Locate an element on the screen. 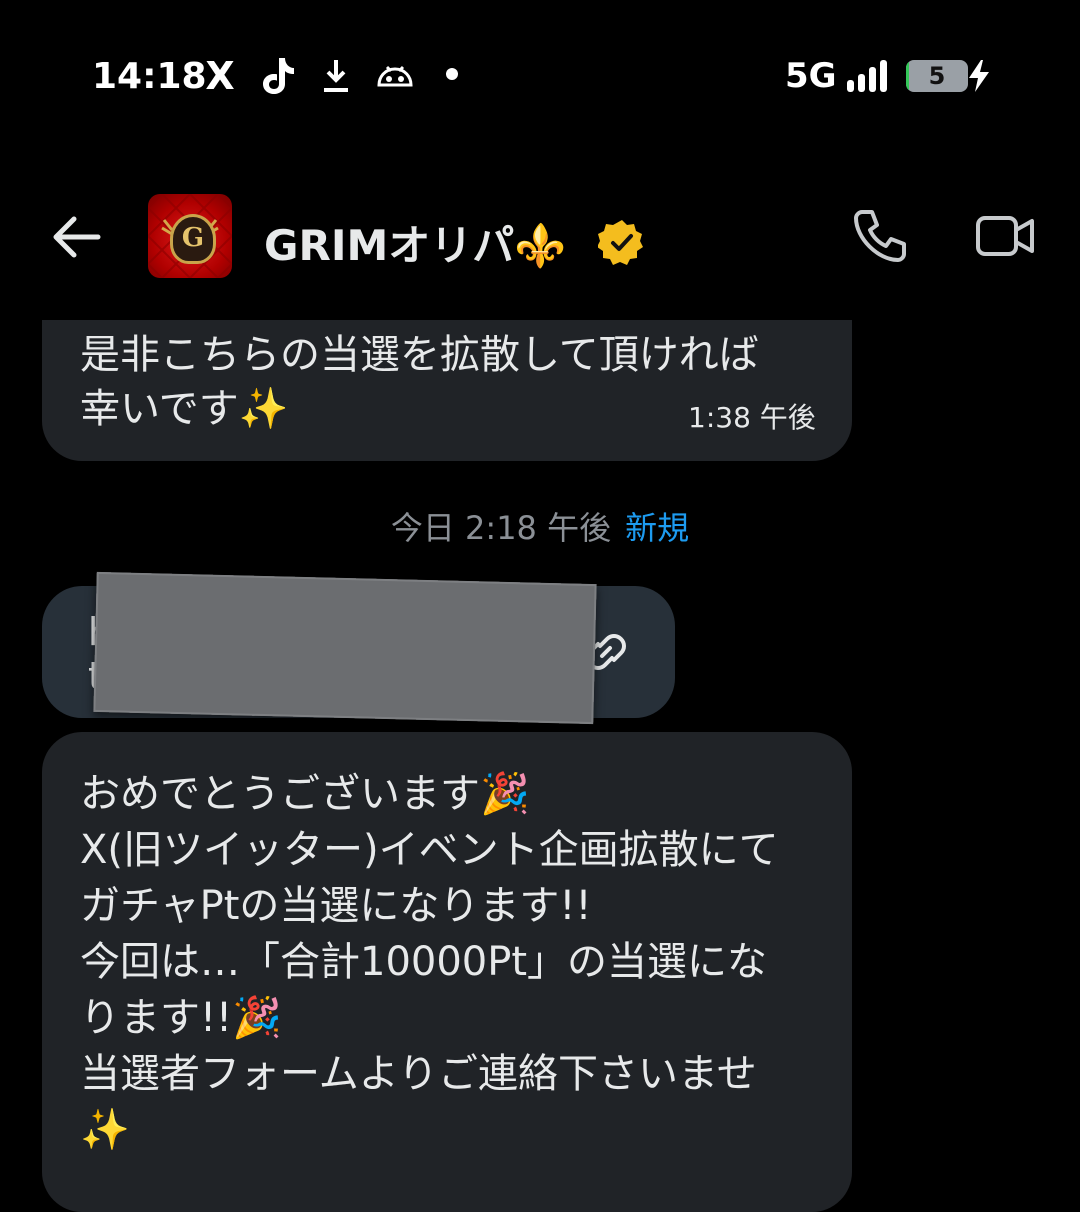  x-logo-icon: X is located at coordinates (220, 76).